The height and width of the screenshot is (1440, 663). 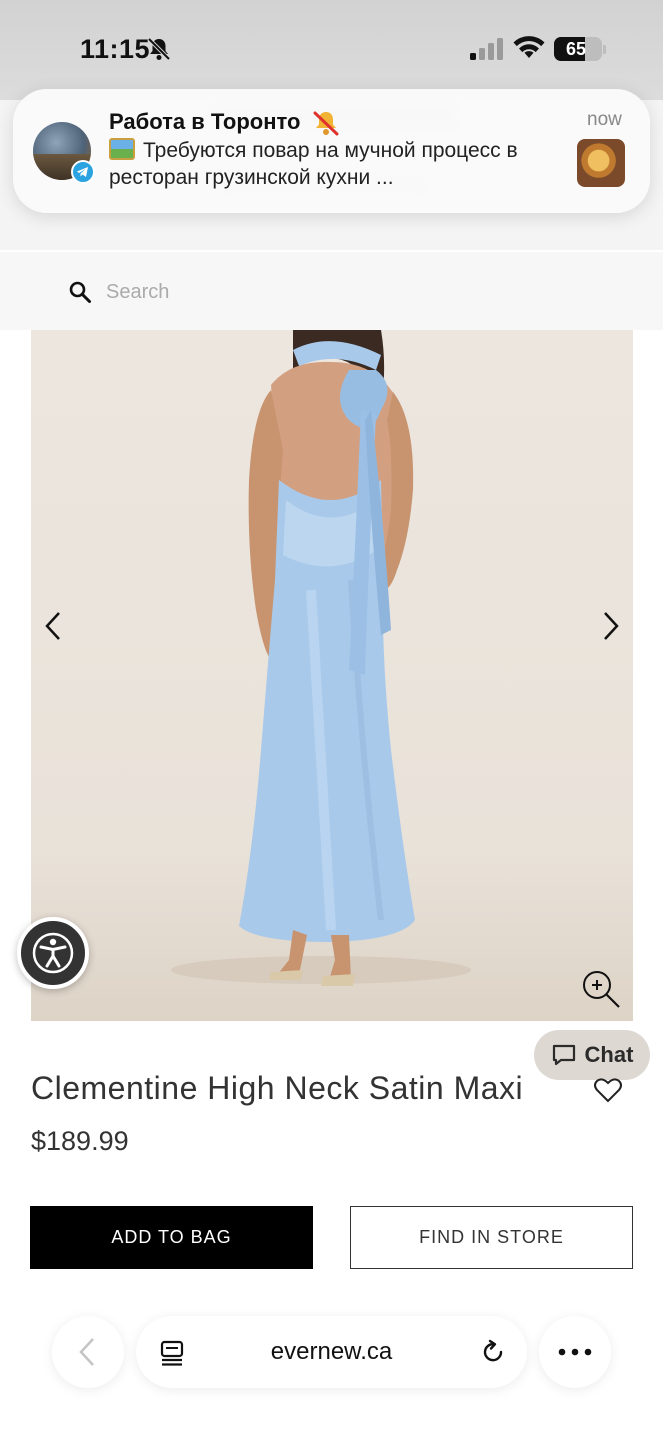 I want to click on battery-percent: 65, so click(x=576, y=49).